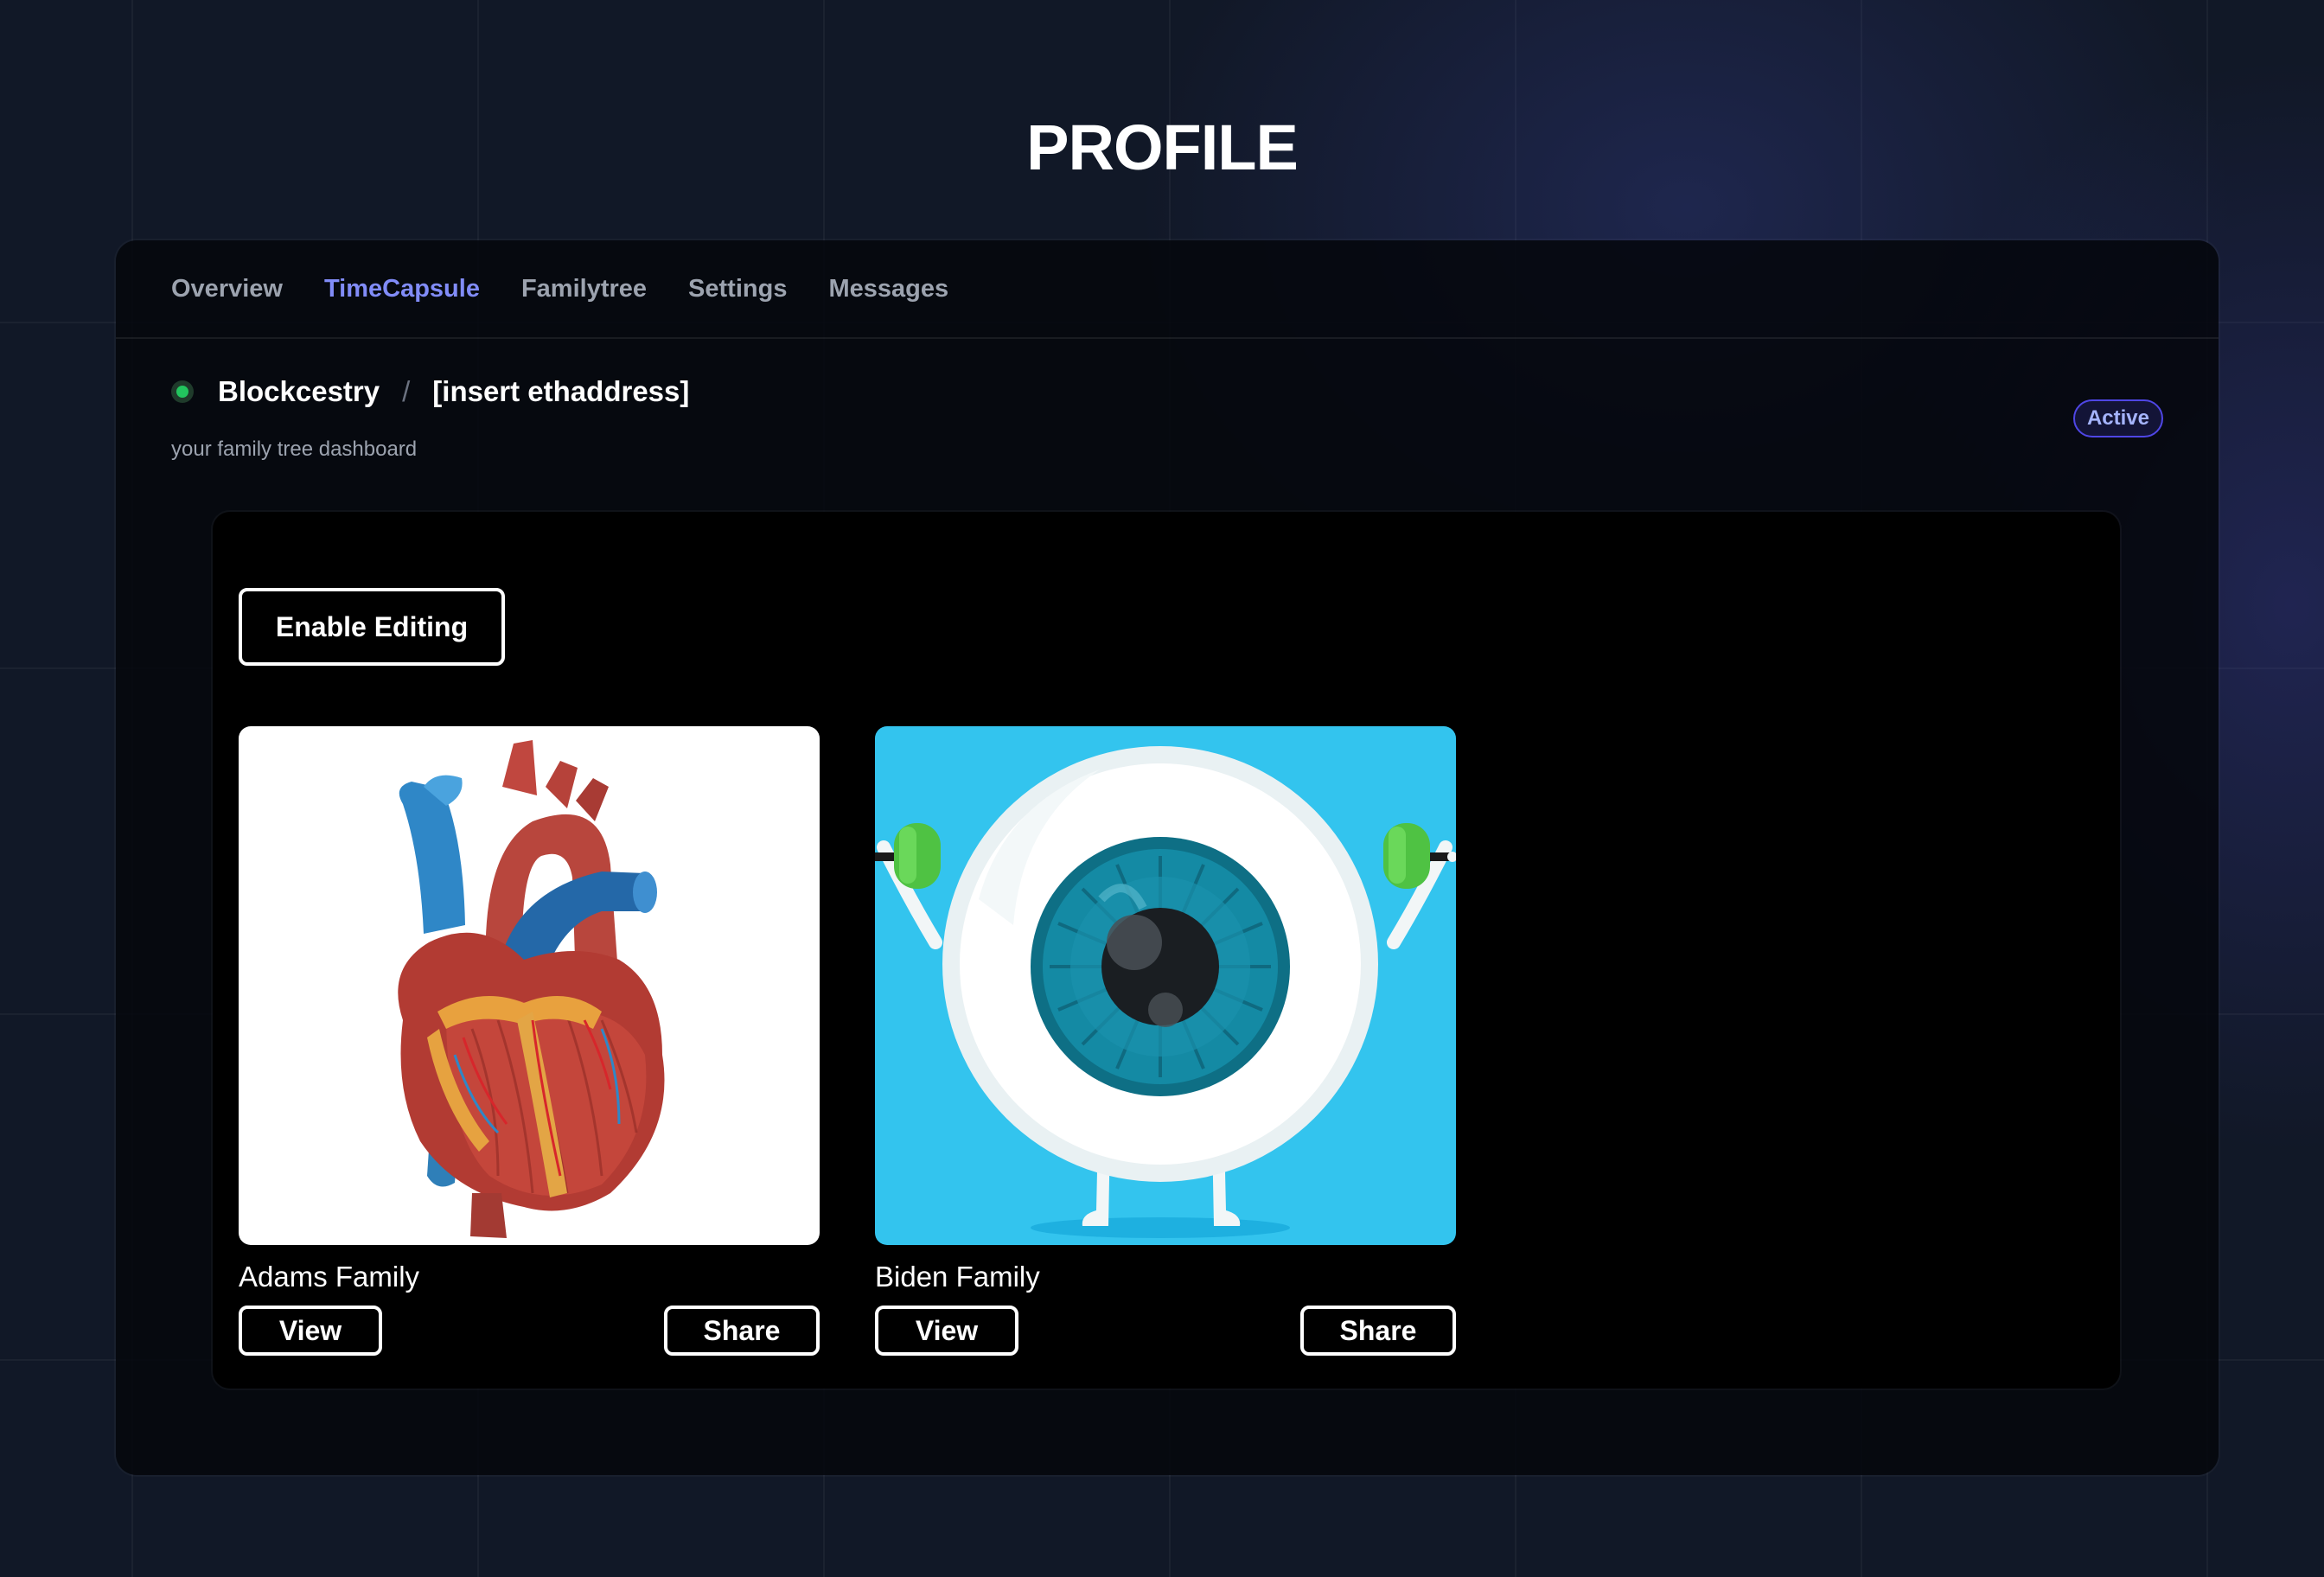 Image resolution: width=2324 pixels, height=1577 pixels. I want to click on app-name: Blockcestry, so click(299, 391).